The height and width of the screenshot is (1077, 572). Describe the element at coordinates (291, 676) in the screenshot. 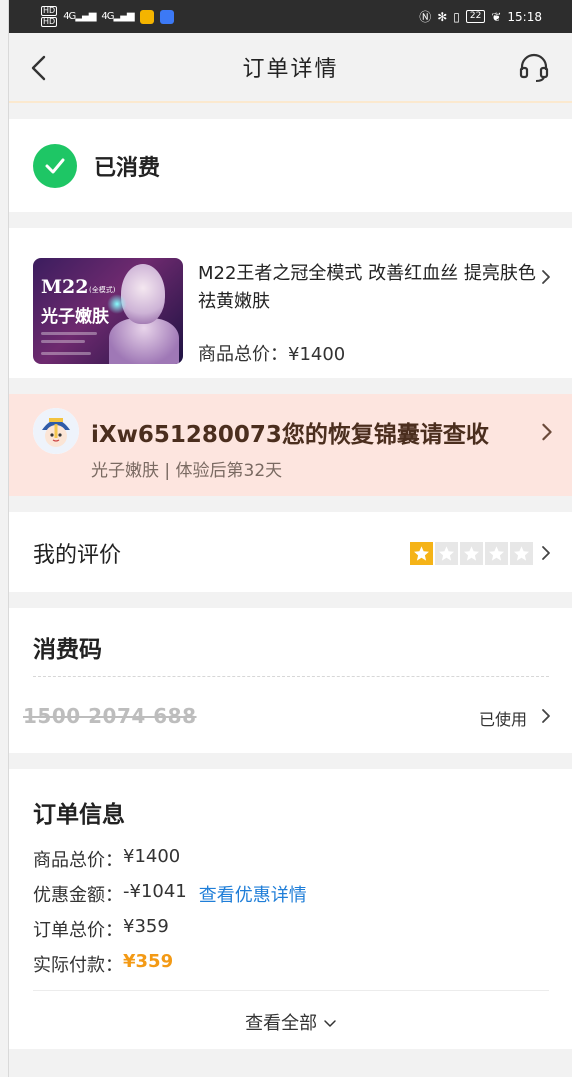

I see `dashed-divider` at that location.